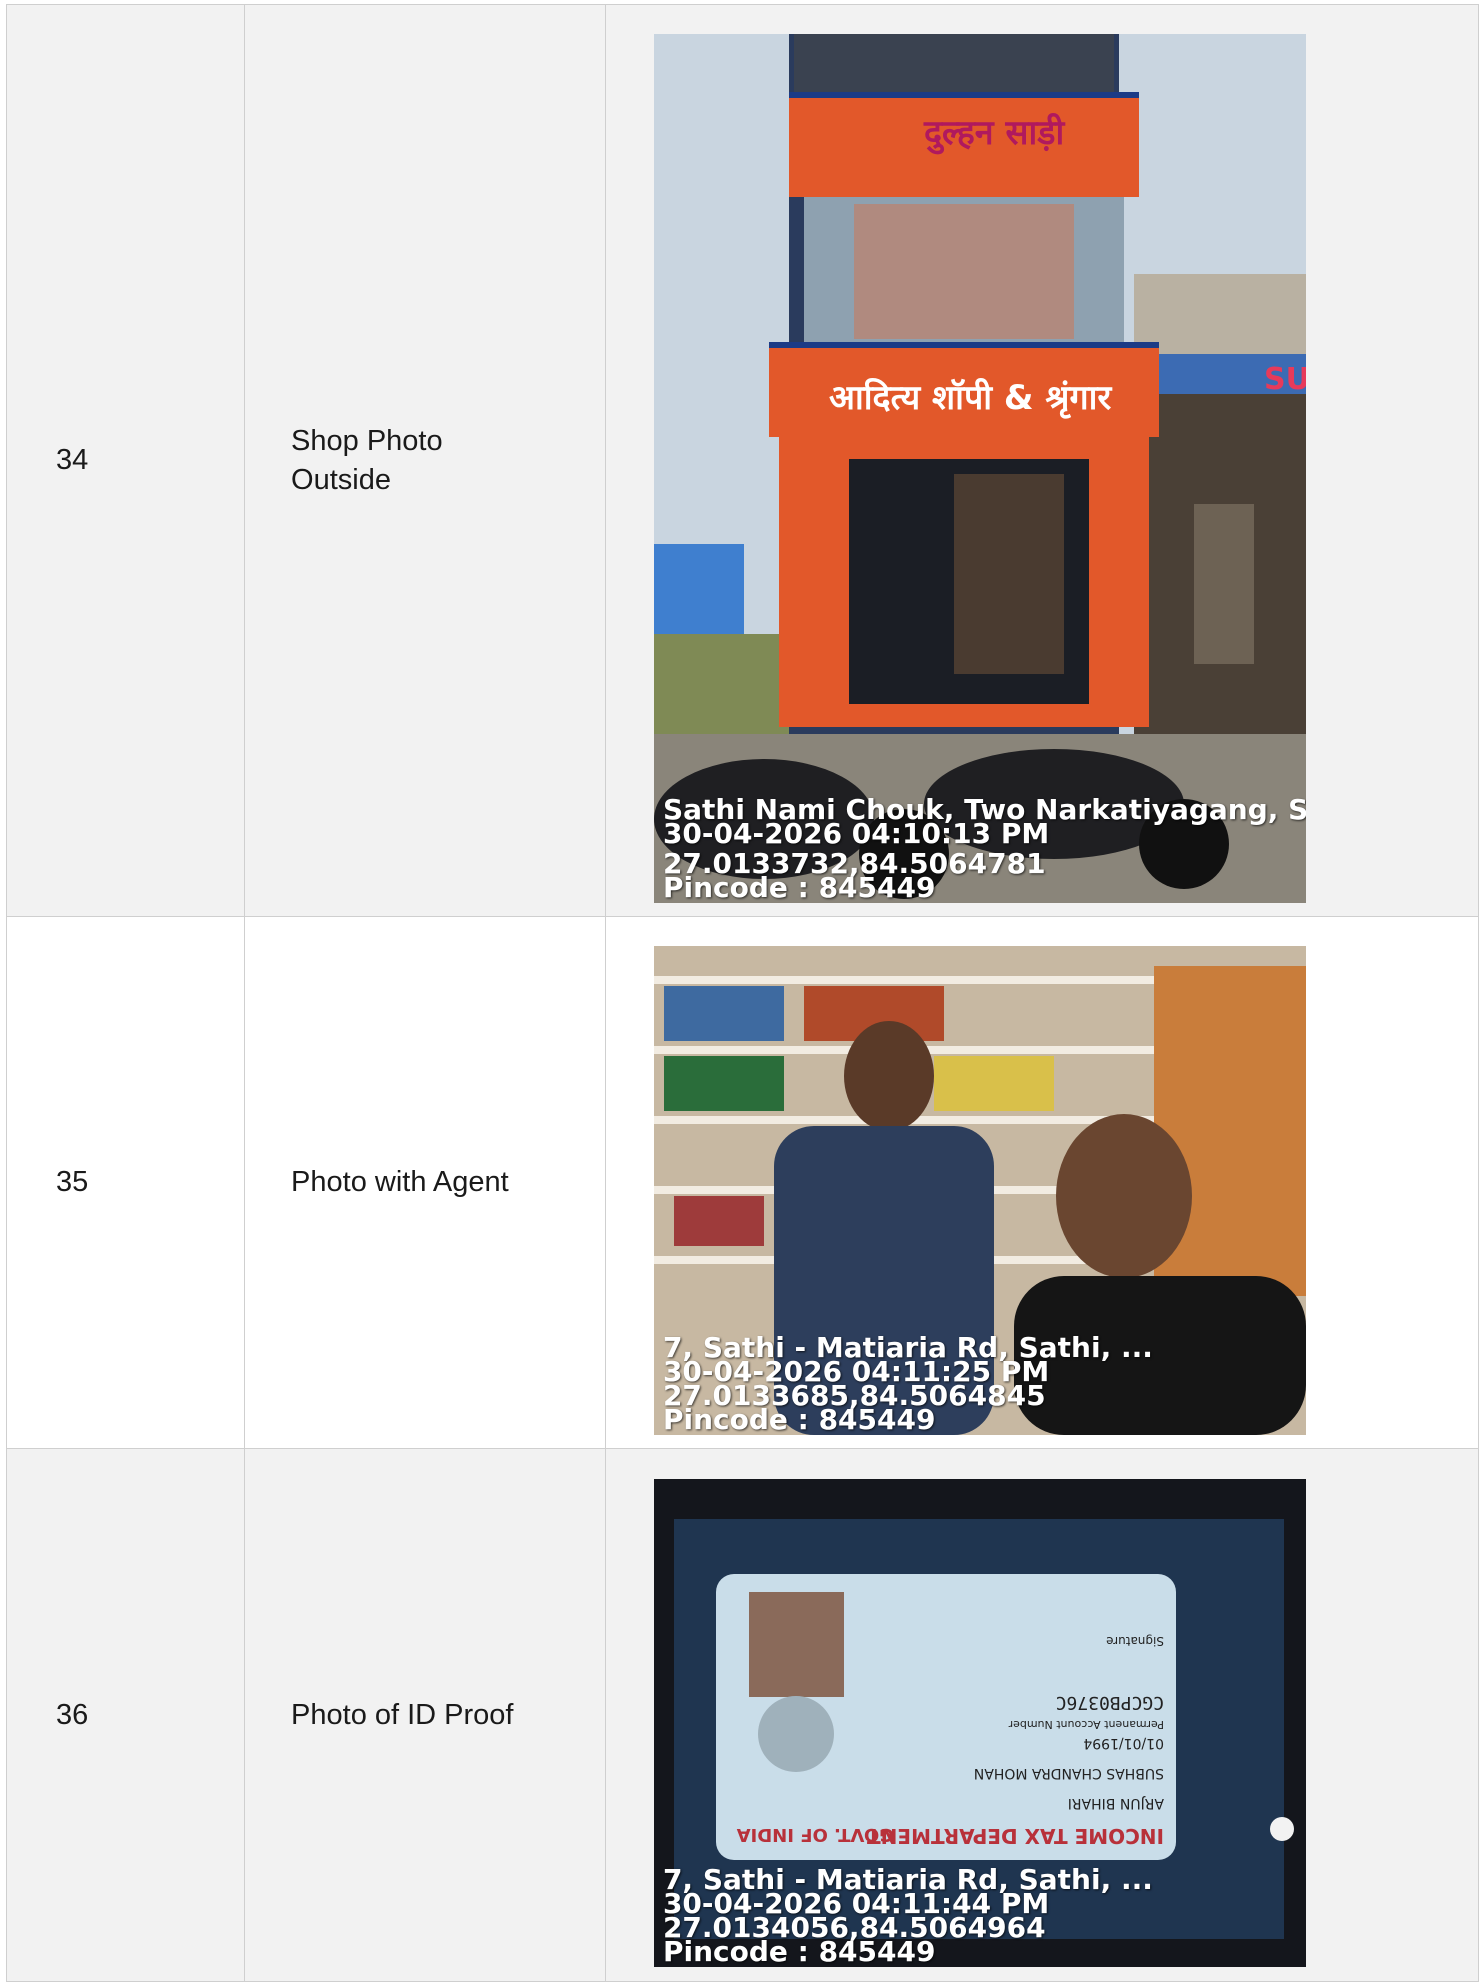 Image resolution: width=1479 pixels, height=1982 pixels. I want to click on card-sign-label: Signature, so click(1135, 1641).